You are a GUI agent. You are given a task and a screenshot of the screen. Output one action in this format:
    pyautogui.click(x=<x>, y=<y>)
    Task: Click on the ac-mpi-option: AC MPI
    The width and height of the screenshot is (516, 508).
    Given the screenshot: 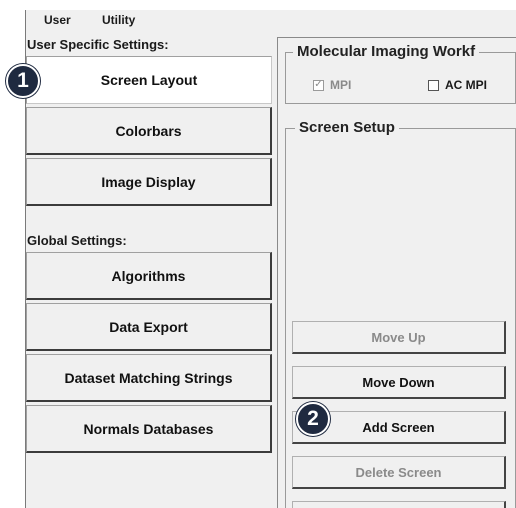 What is the action you would take?
    pyautogui.click(x=457, y=85)
    